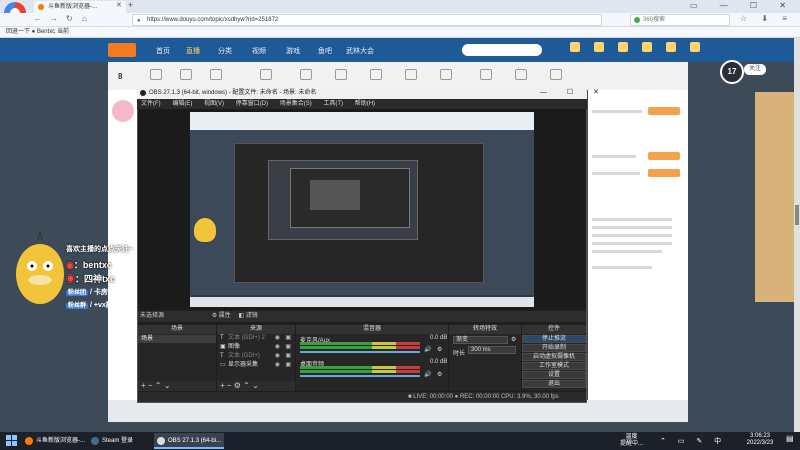  I want to click on home-icon: ⌂, so click(84, 18).